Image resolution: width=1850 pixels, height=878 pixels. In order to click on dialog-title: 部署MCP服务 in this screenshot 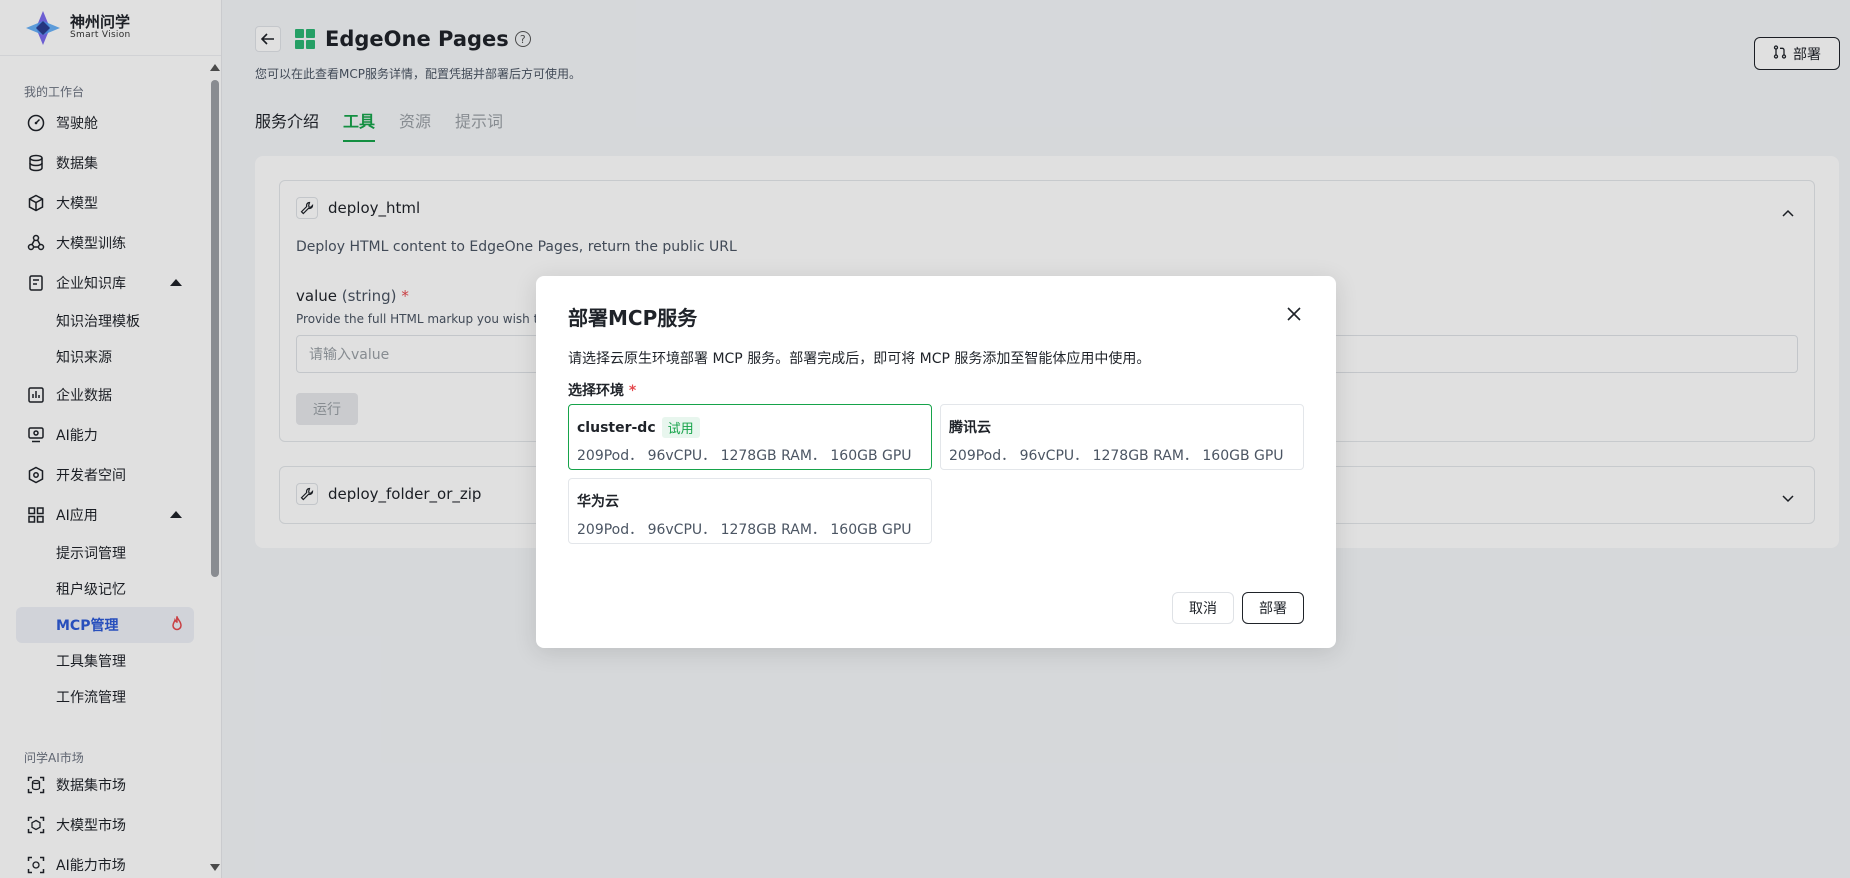, I will do `click(633, 318)`.